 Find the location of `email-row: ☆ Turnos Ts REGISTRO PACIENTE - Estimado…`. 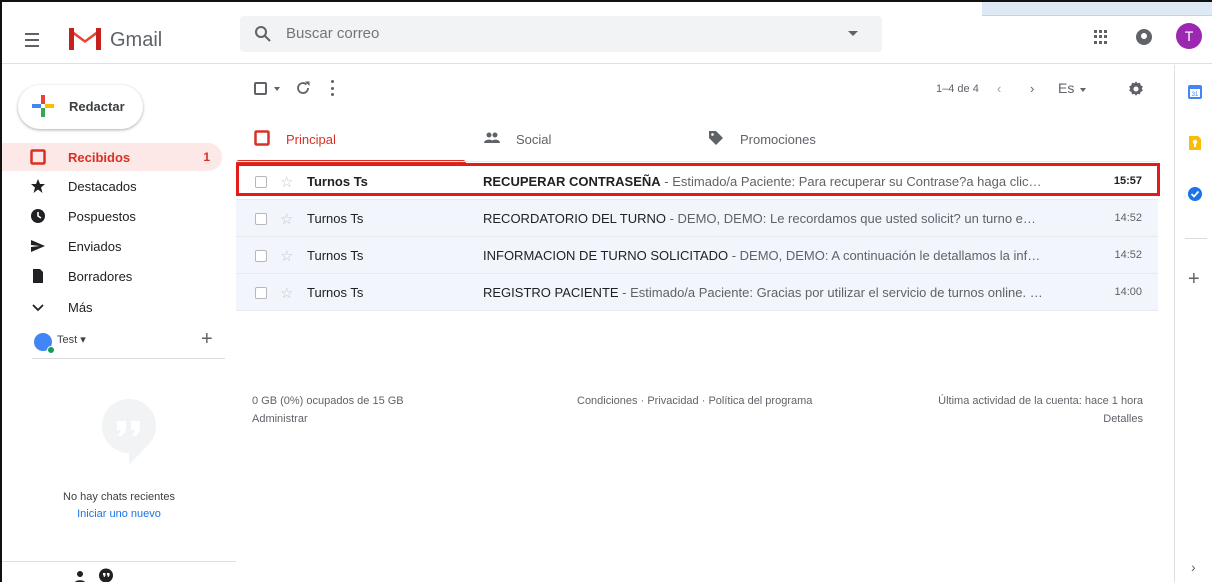

email-row: ☆ Turnos Ts REGISTRO PACIENTE - Estimado… is located at coordinates (697, 292).